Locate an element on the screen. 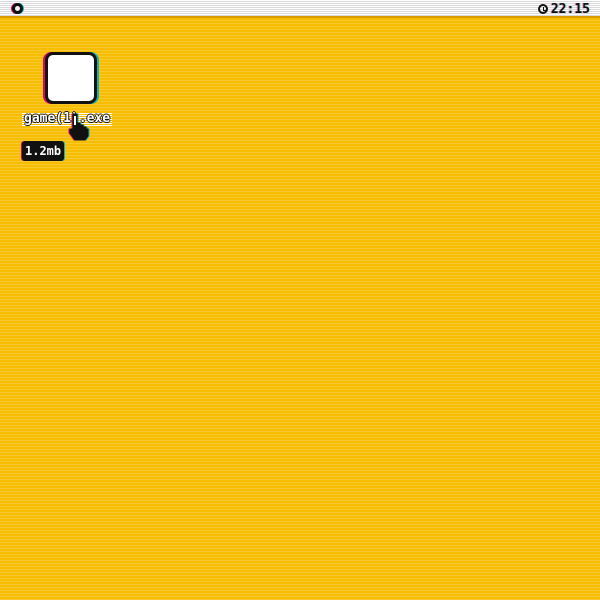  blank-file-icon is located at coordinates (71, 78).